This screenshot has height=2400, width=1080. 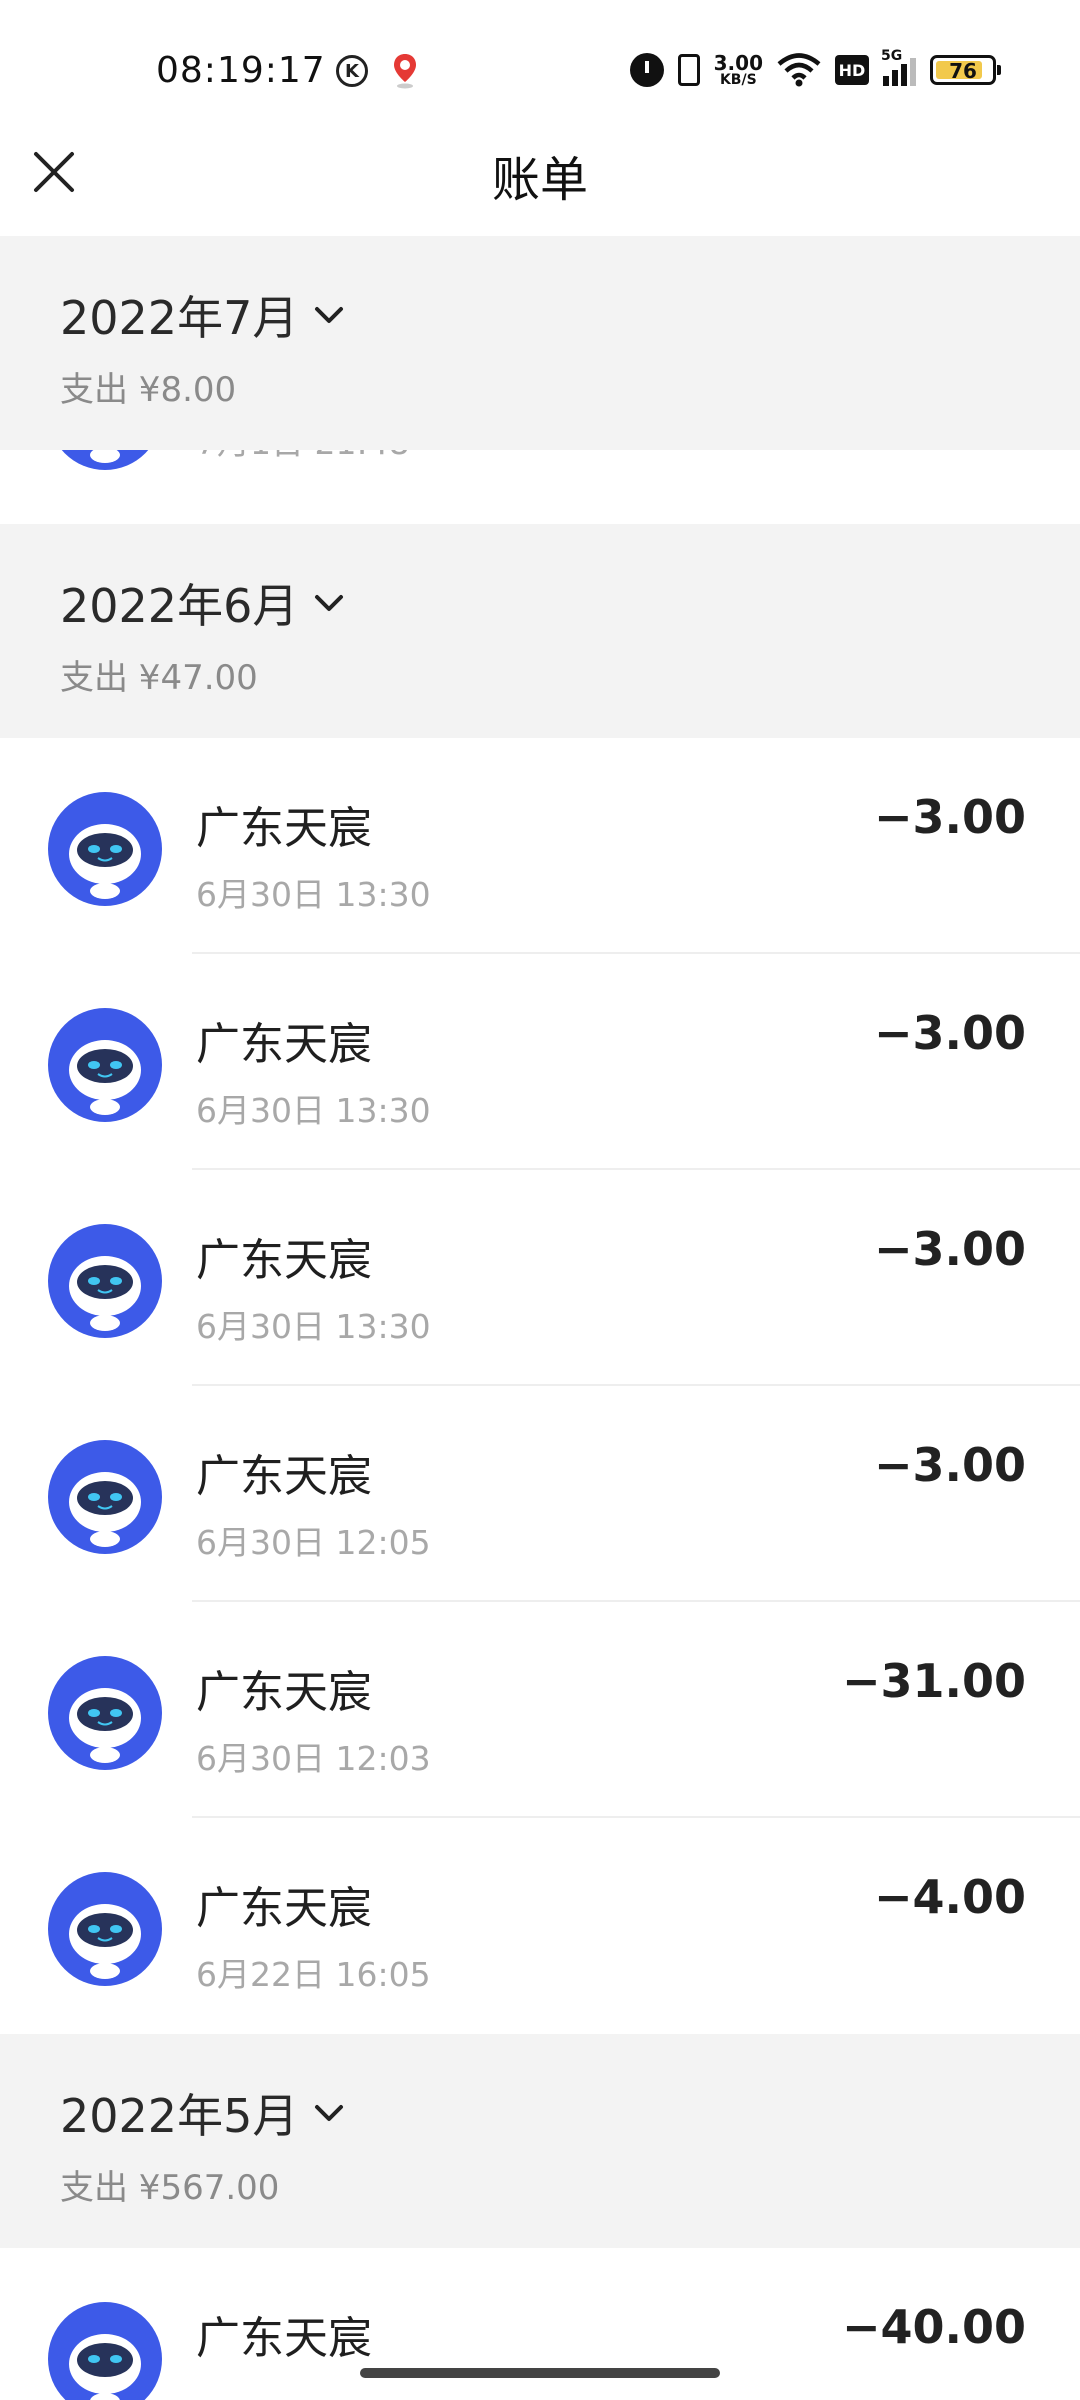 I want to click on home-indicator, so click(x=540, y=2373).